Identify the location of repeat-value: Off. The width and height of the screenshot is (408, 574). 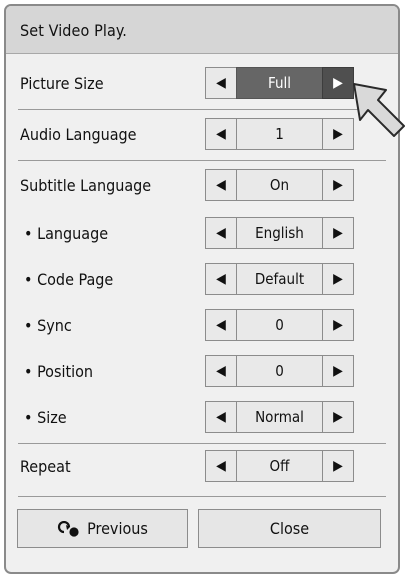
(279, 466).